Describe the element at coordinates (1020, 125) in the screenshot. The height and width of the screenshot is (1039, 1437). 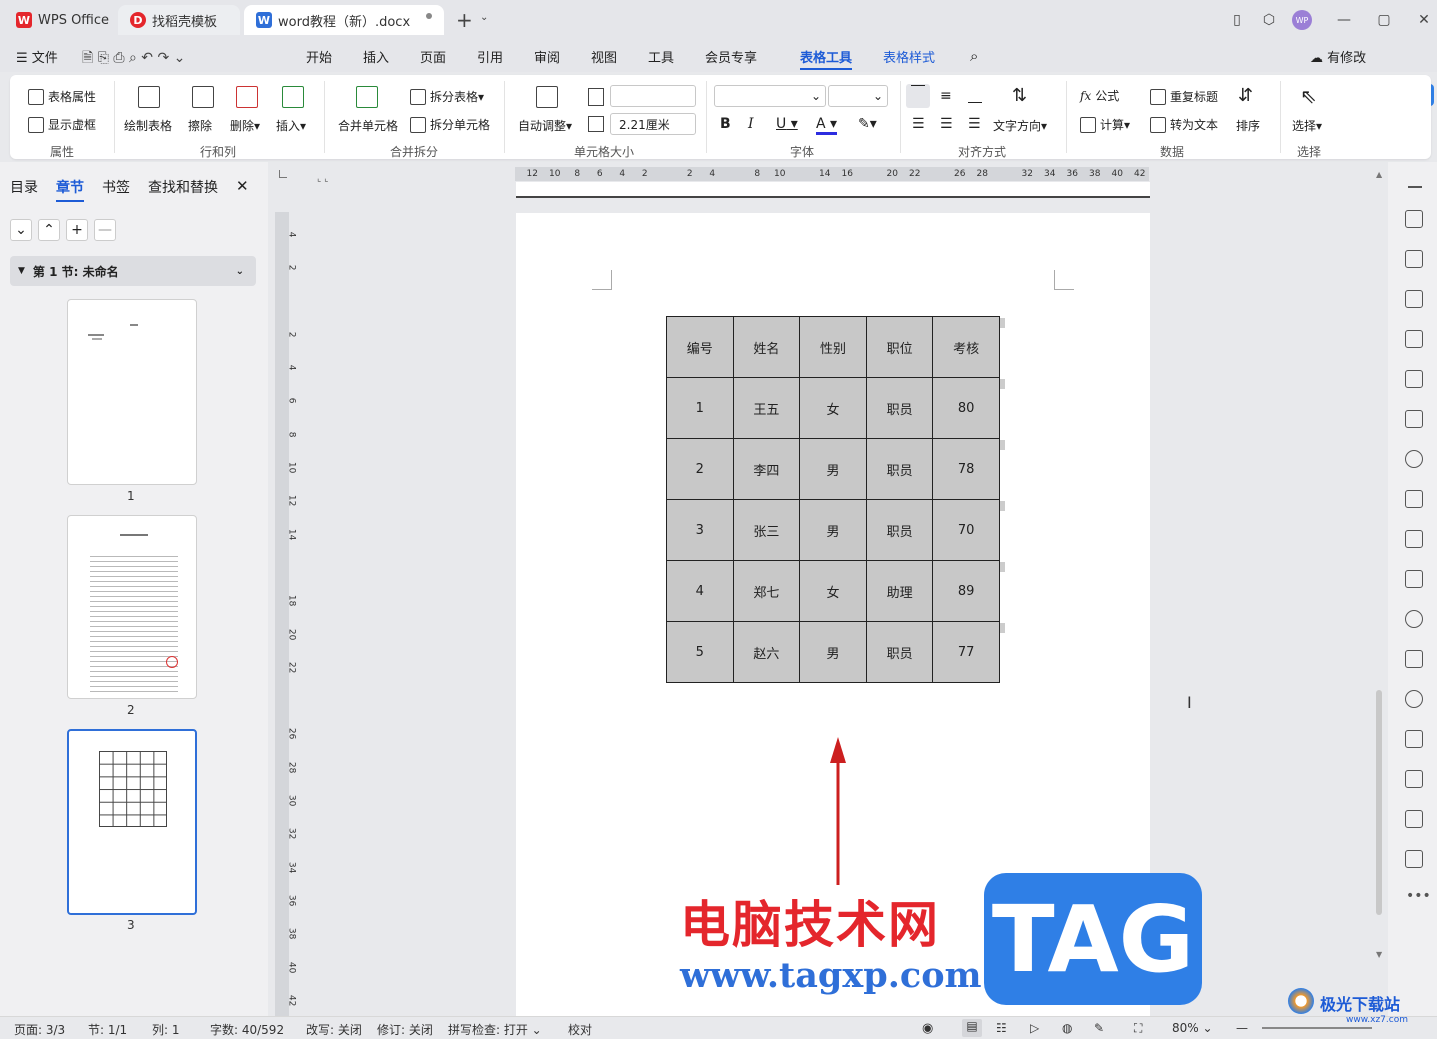
I see `text-direction-button: 文字方向 ▾` at that location.